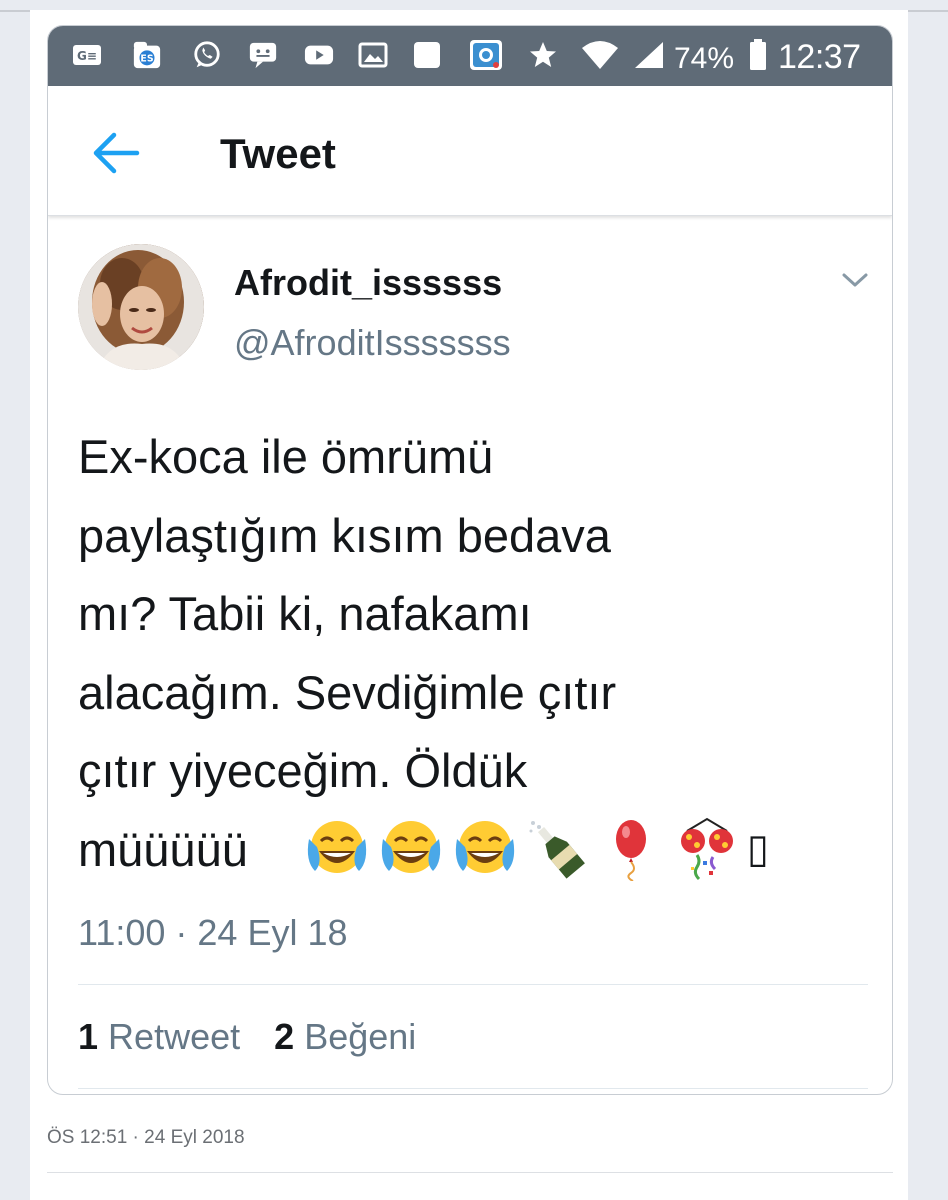 The width and height of the screenshot is (948, 1200). Describe the element at coordinates (259, 1037) in the screenshot. I see `tweet-stats: 1 Retweet 2 Beğeni` at that location.